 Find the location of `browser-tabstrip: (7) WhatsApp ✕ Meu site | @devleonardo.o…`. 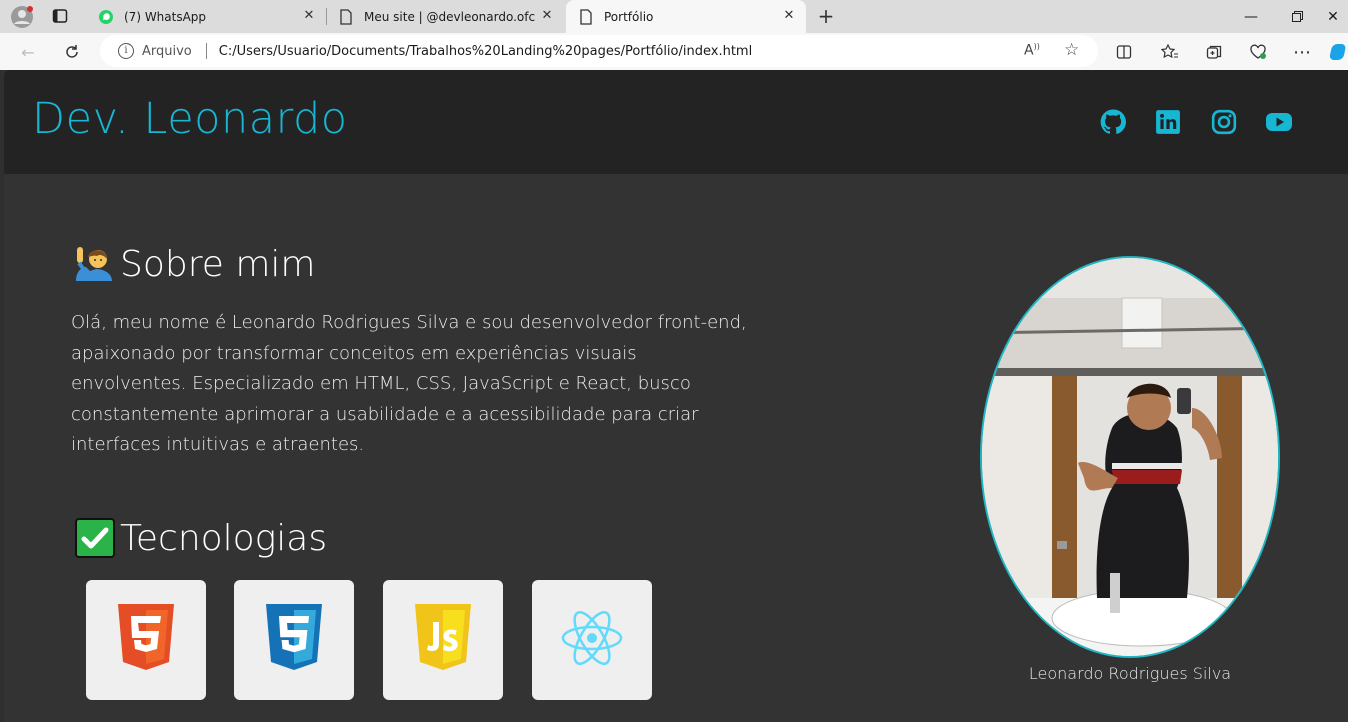

browser-tabstrip: (7) WhatsApp ✕ Meu site | @devleonardo.o… is located at coordinates (674, 16).